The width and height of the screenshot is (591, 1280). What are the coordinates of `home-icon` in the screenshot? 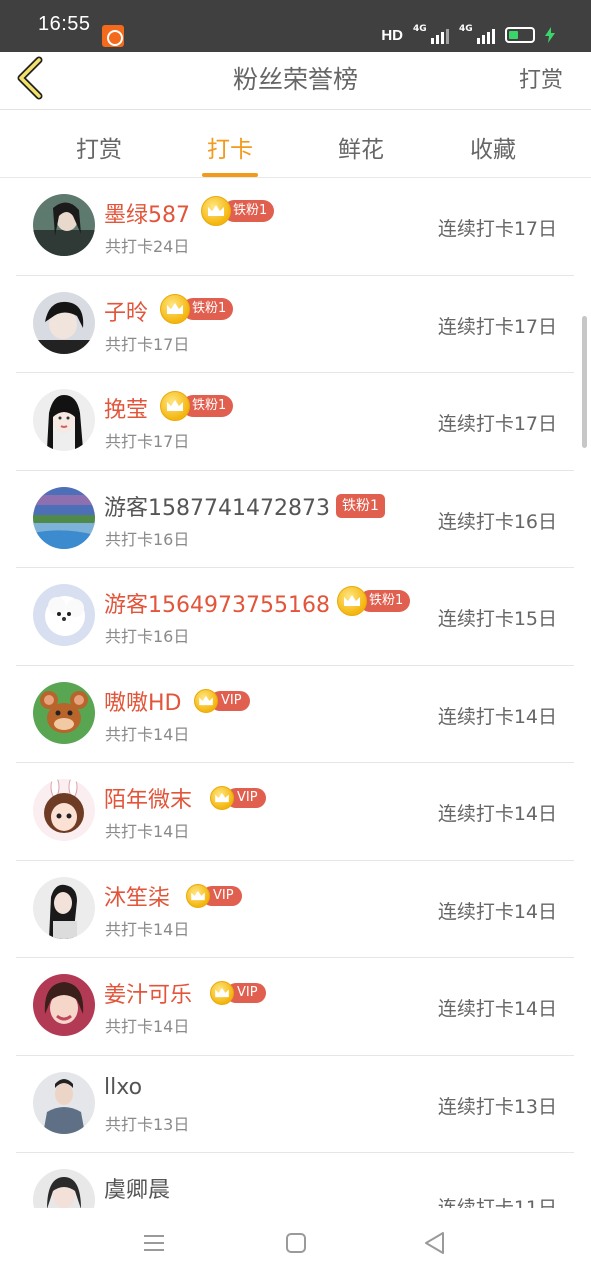 It's located at (296, 1243).